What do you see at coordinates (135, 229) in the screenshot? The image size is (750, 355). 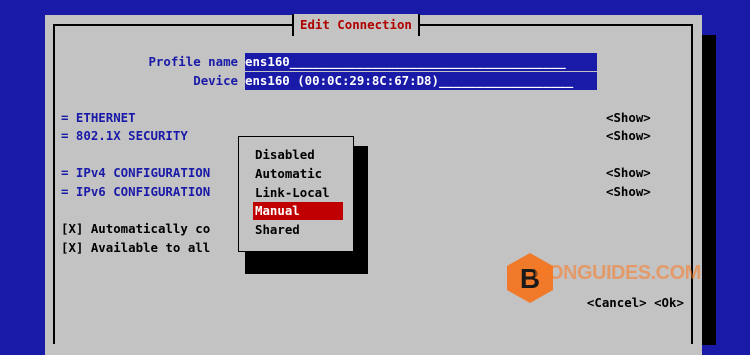 I see `auto-connect-checkbox: [X] Automatically co` at bounding box center [135, 229].